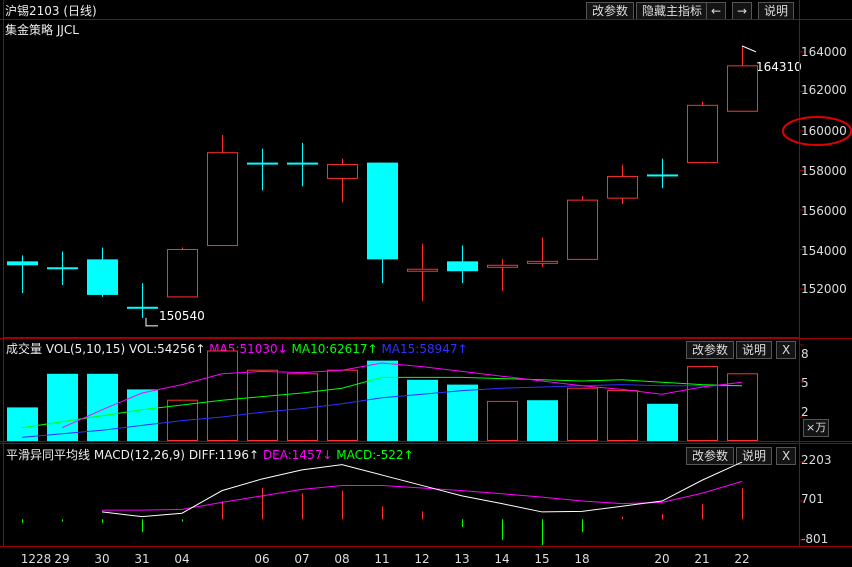  I want to click on volume-ma5: MA5:51030↓, so click(248, 349).